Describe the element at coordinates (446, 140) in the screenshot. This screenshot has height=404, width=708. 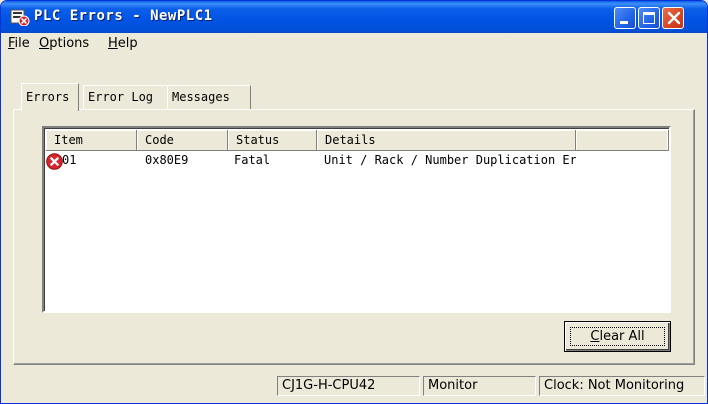
I see `column-header-details: Details` at that location.